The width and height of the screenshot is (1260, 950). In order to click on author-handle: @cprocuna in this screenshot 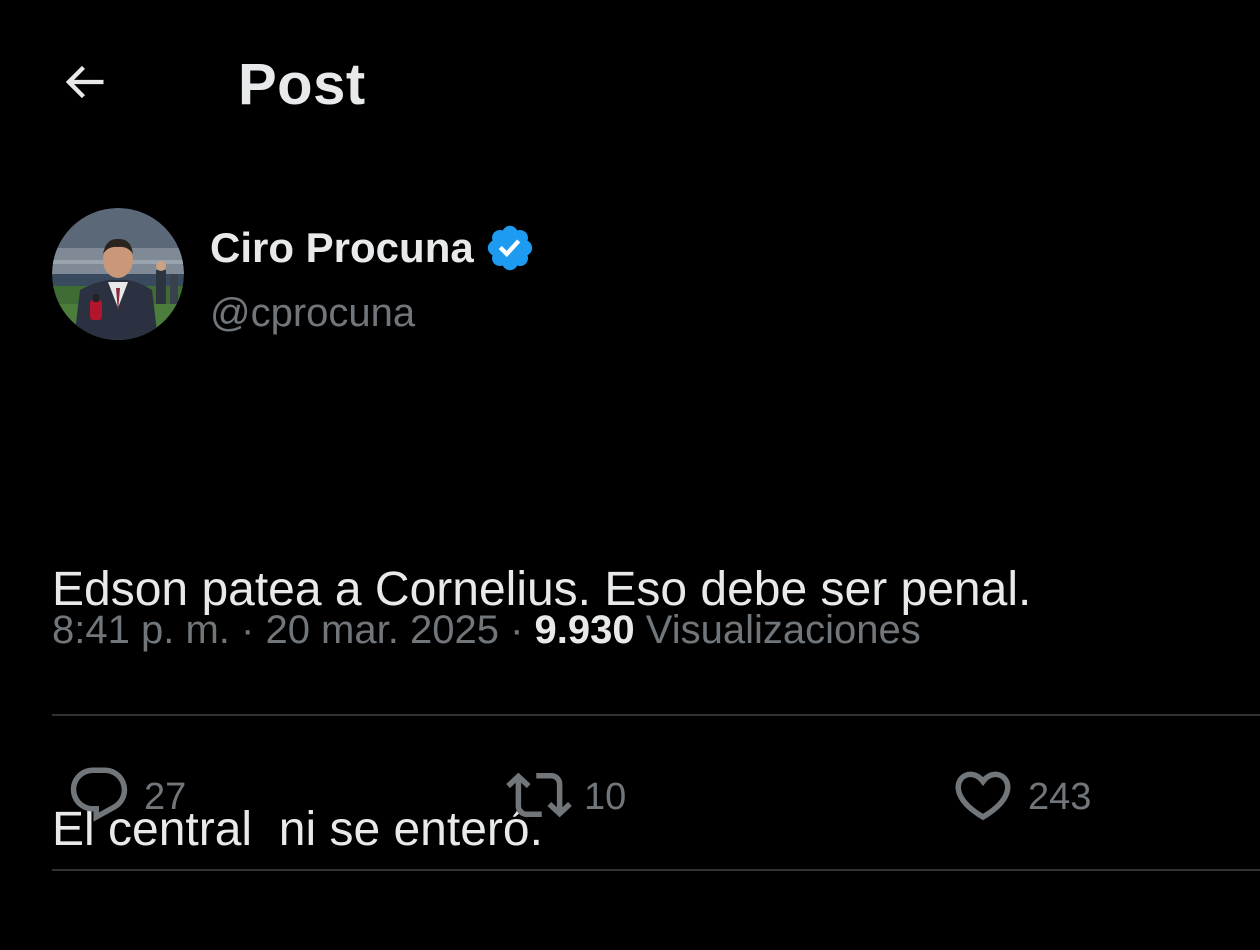, I will do `click(312, 313)`.